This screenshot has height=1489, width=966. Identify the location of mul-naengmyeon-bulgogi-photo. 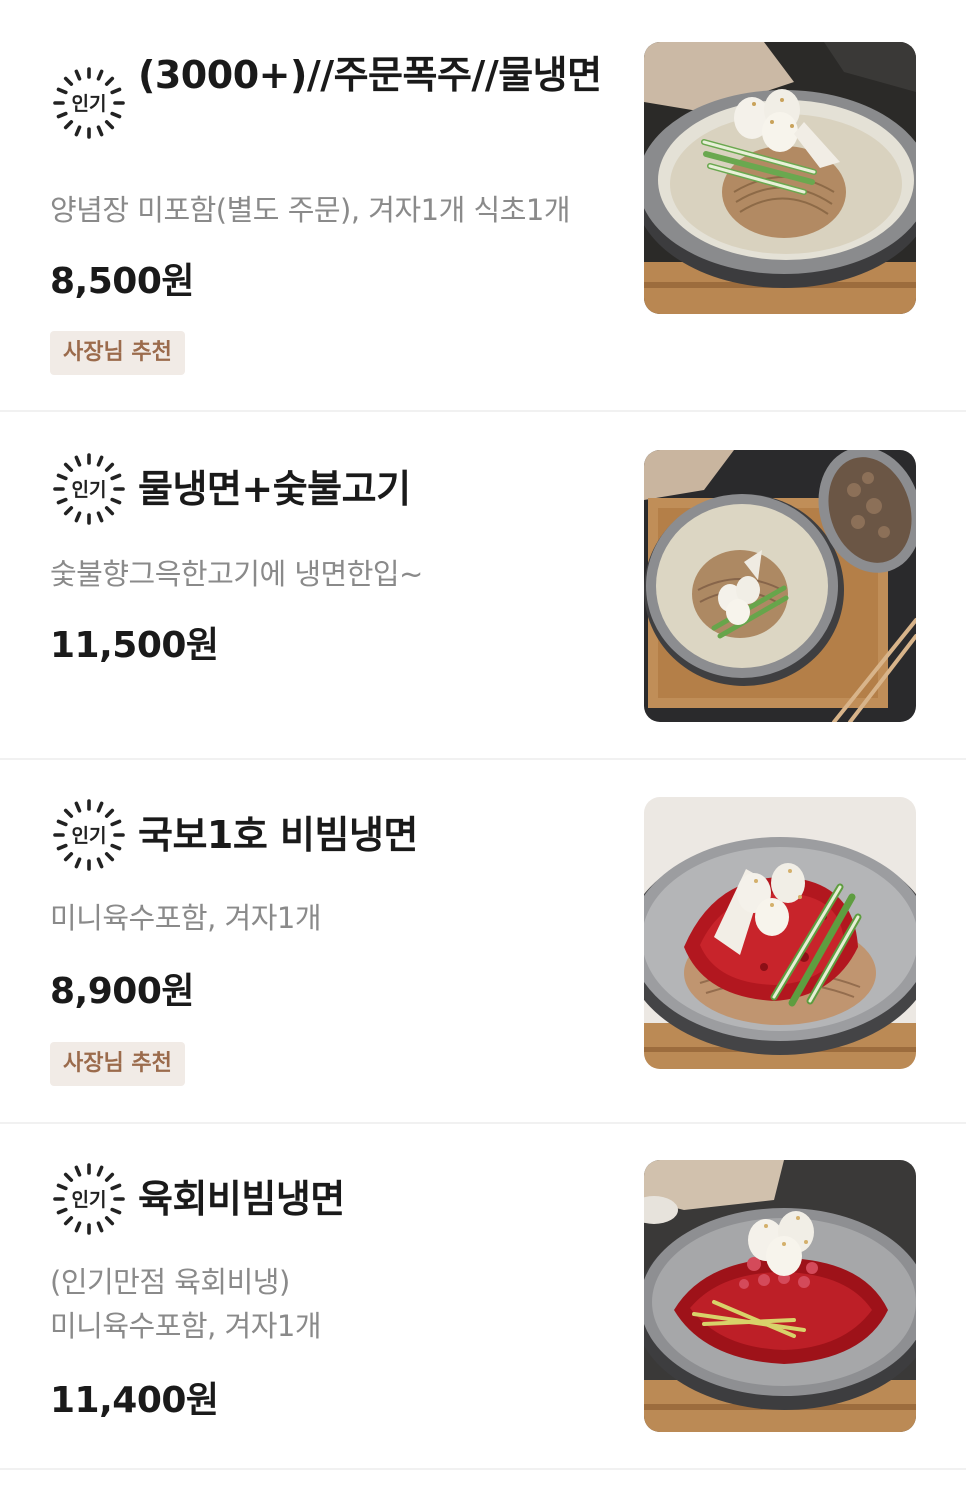
(780, 586).